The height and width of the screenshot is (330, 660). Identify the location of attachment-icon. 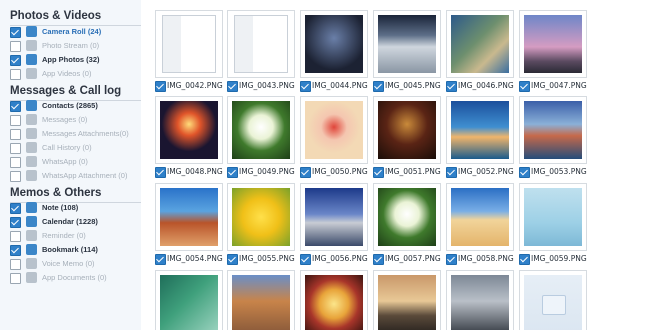
(31, 133).